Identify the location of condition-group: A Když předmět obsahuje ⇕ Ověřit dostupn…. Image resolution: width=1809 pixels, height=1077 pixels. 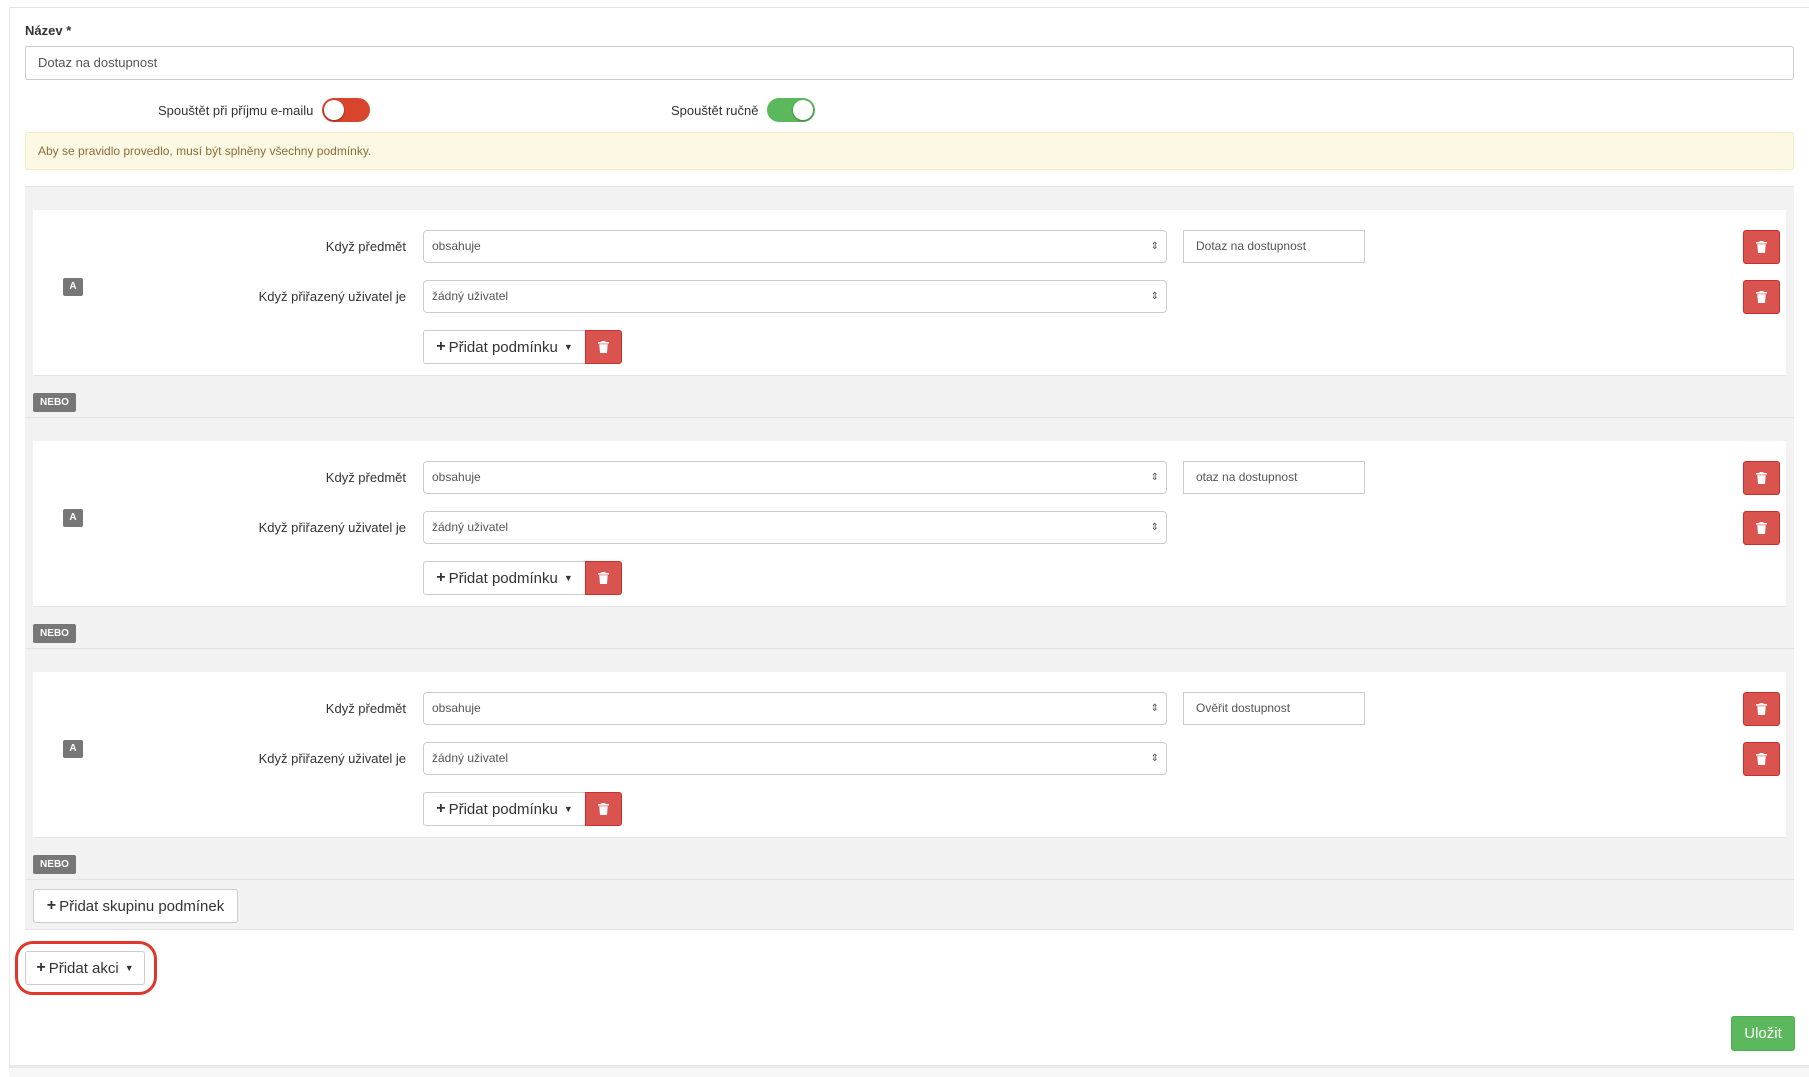
(909, 755).